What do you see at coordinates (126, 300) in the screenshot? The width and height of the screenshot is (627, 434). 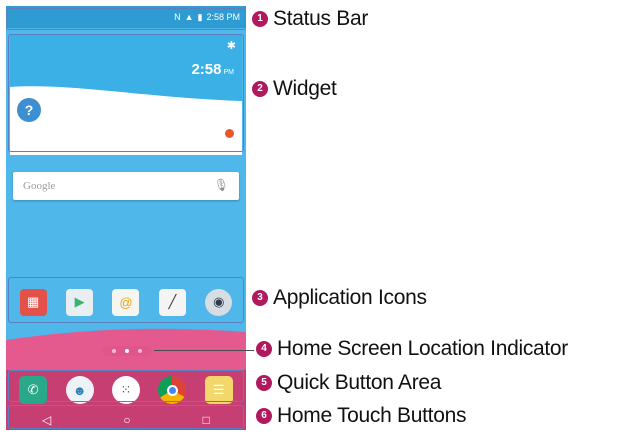 I see `application-icons-frame` at bounding box center [126, 300].